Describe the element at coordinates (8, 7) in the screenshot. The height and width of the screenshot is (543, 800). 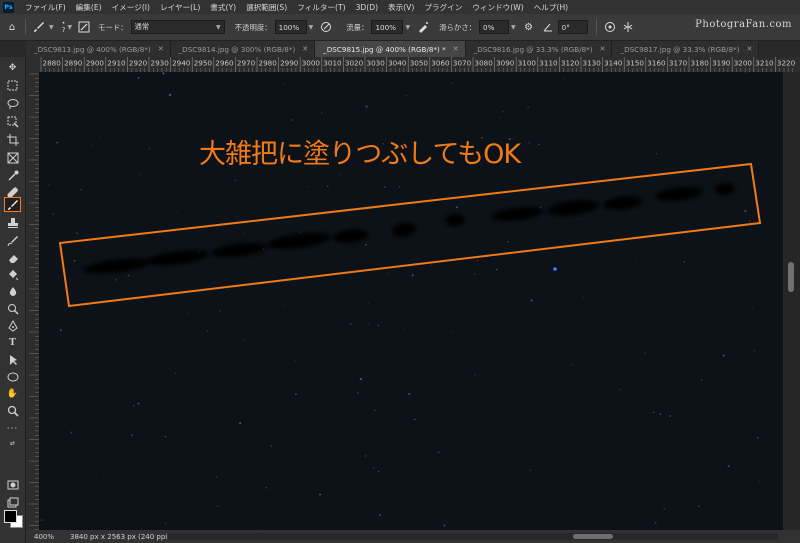
I see `photoshop-logo-icon: Ps` at that location.